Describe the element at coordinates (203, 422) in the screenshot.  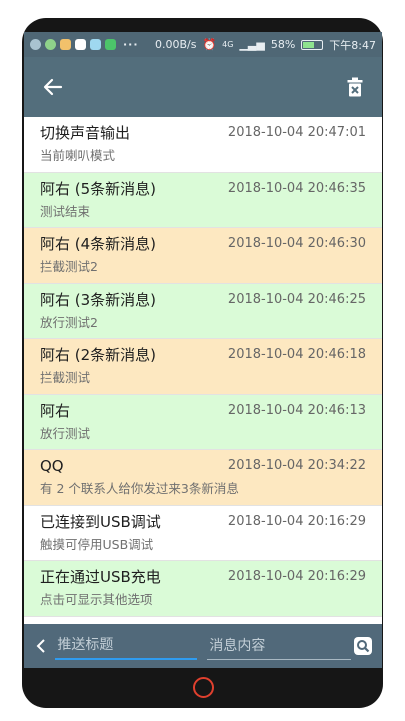
I see `notification-row: 阿右 2018-10-04 20:46:13 放行测试` at that location.